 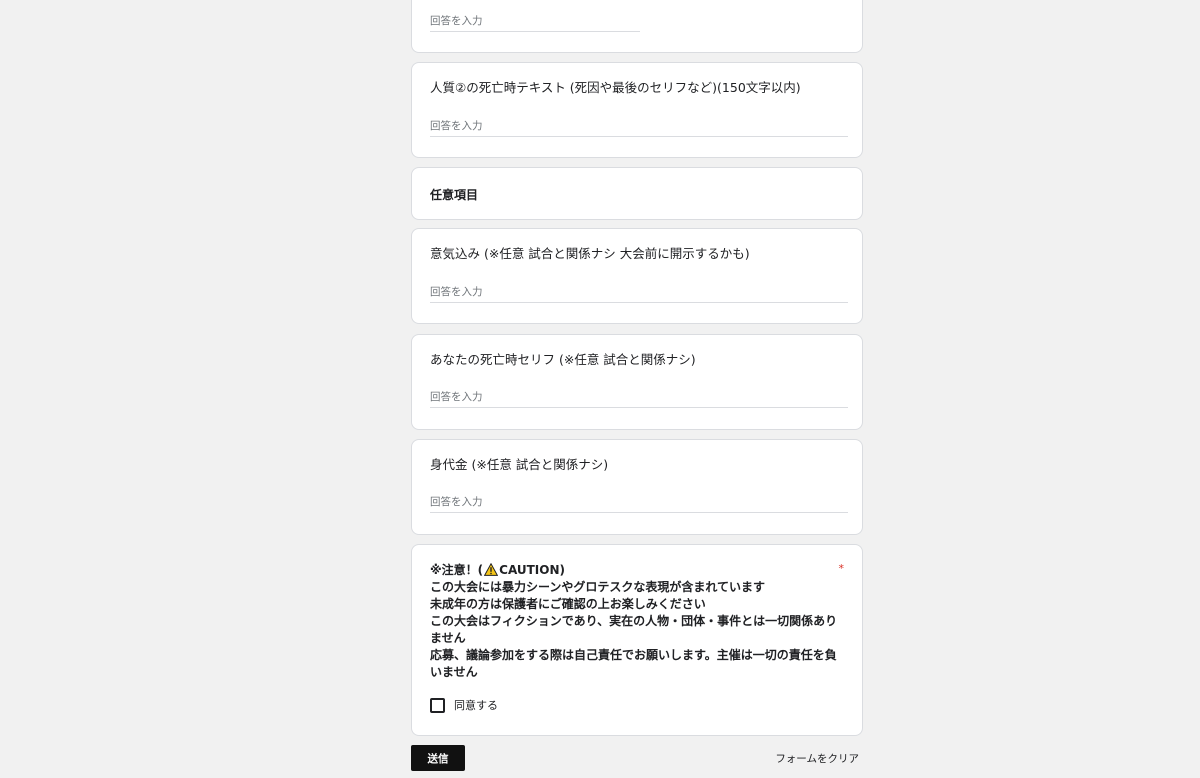 I want to click on question-card-hostage-death-text: 人質②の死亡時テキスト (死因や最後のセリフなど)(150文字以内), so click(x=637, y=110).